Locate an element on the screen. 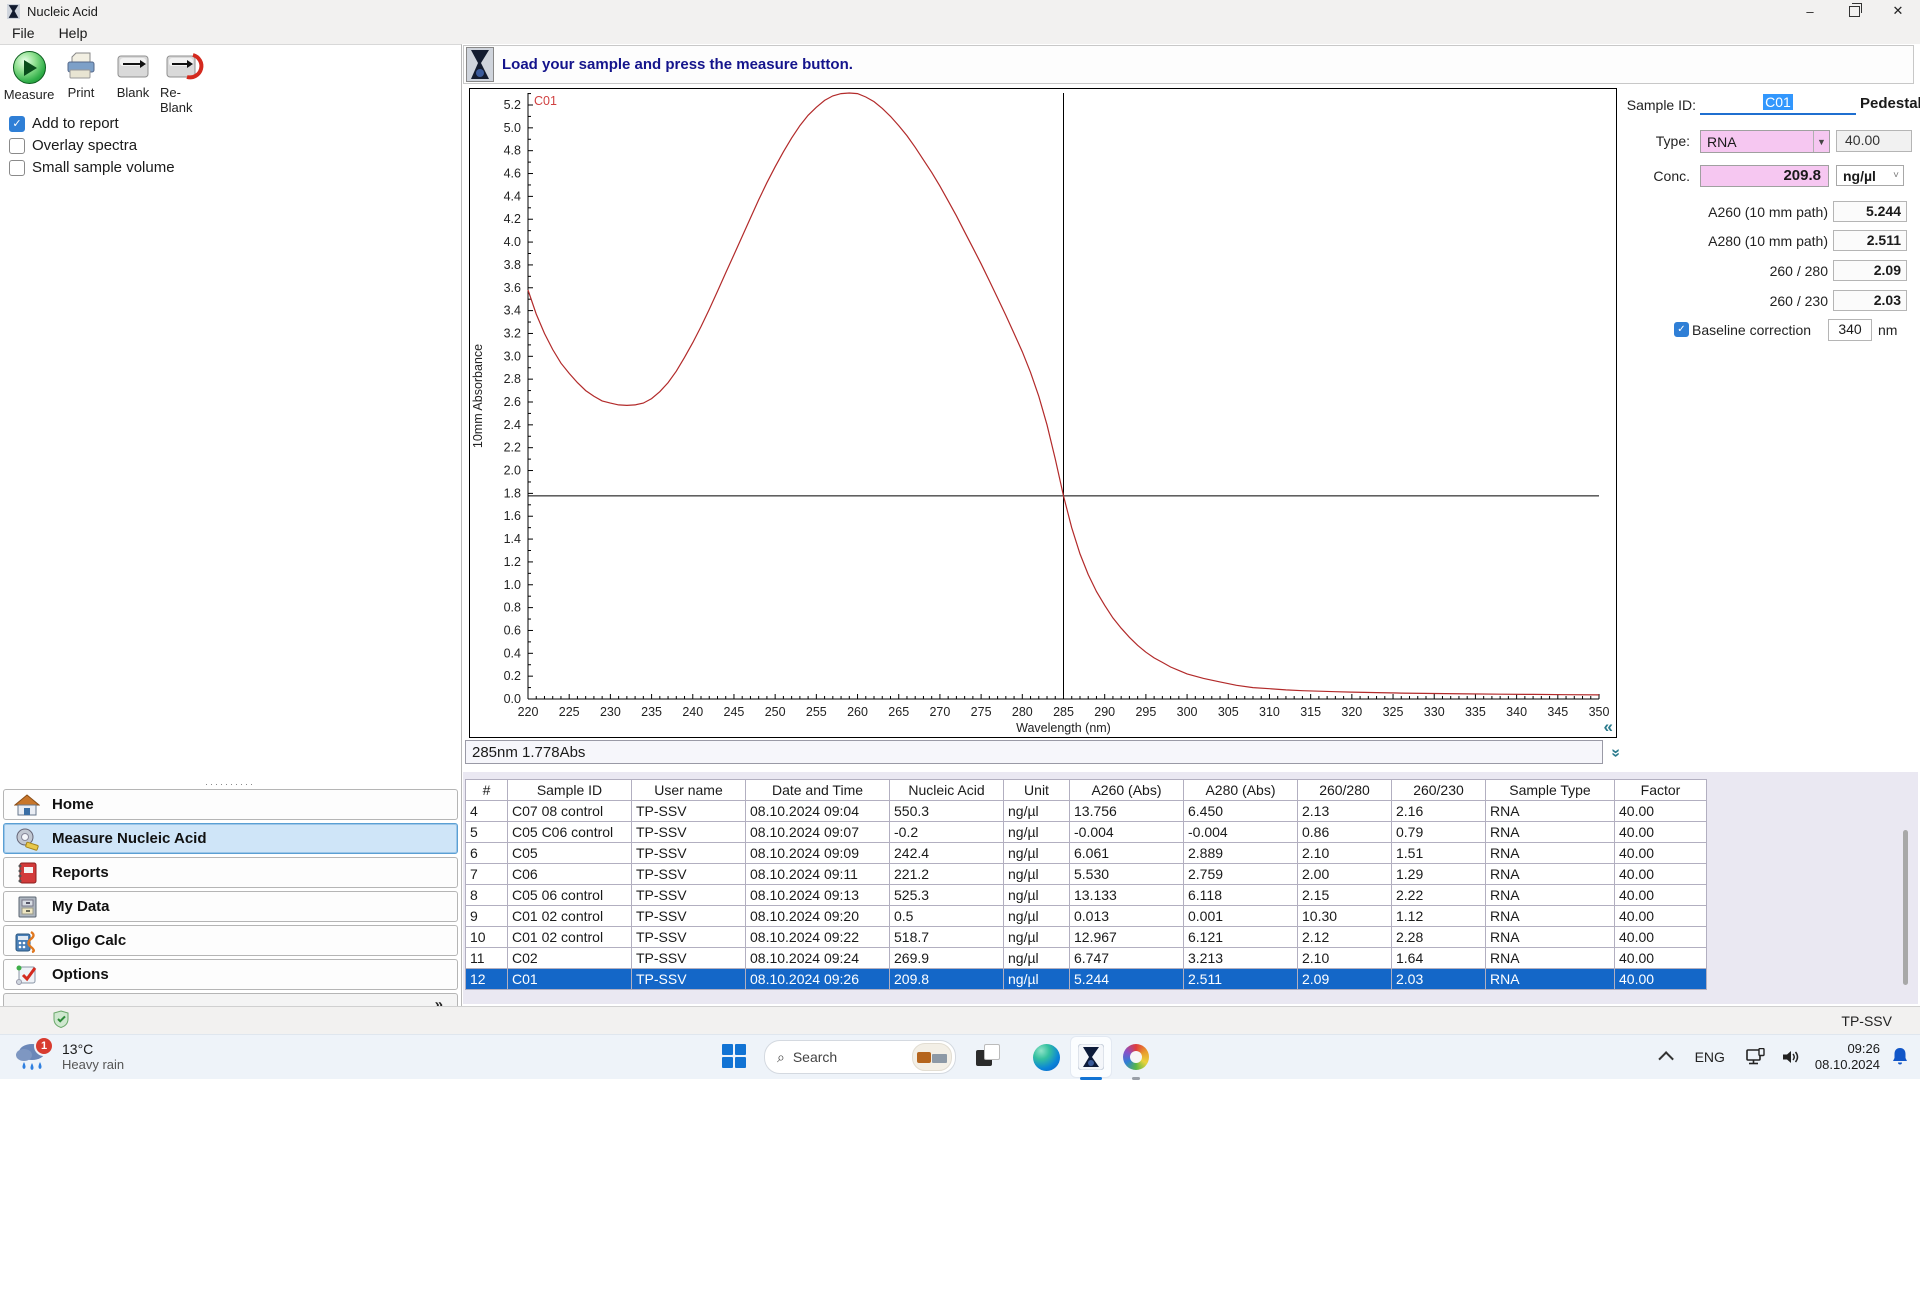 This screenshot has width=1920, height=1312. table-cell: 2.09 is located at coordinates (1344, 979).